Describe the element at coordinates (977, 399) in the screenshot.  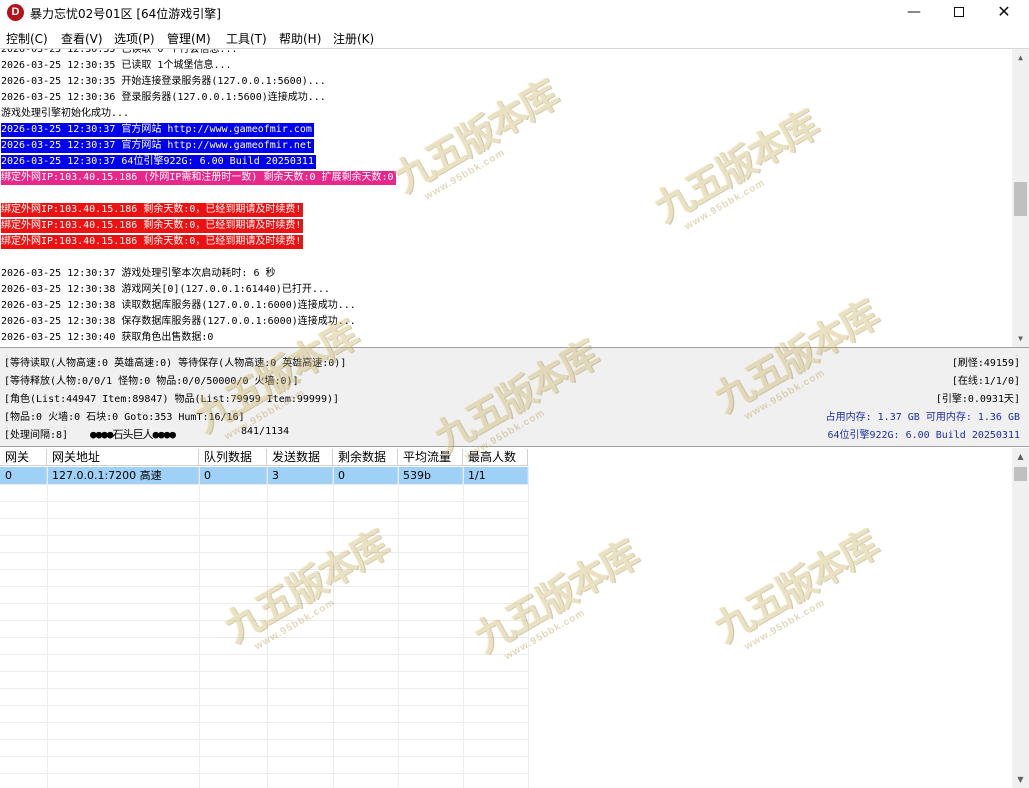
I see `status-engine-days: [引擎:0.0931天]` at that location.